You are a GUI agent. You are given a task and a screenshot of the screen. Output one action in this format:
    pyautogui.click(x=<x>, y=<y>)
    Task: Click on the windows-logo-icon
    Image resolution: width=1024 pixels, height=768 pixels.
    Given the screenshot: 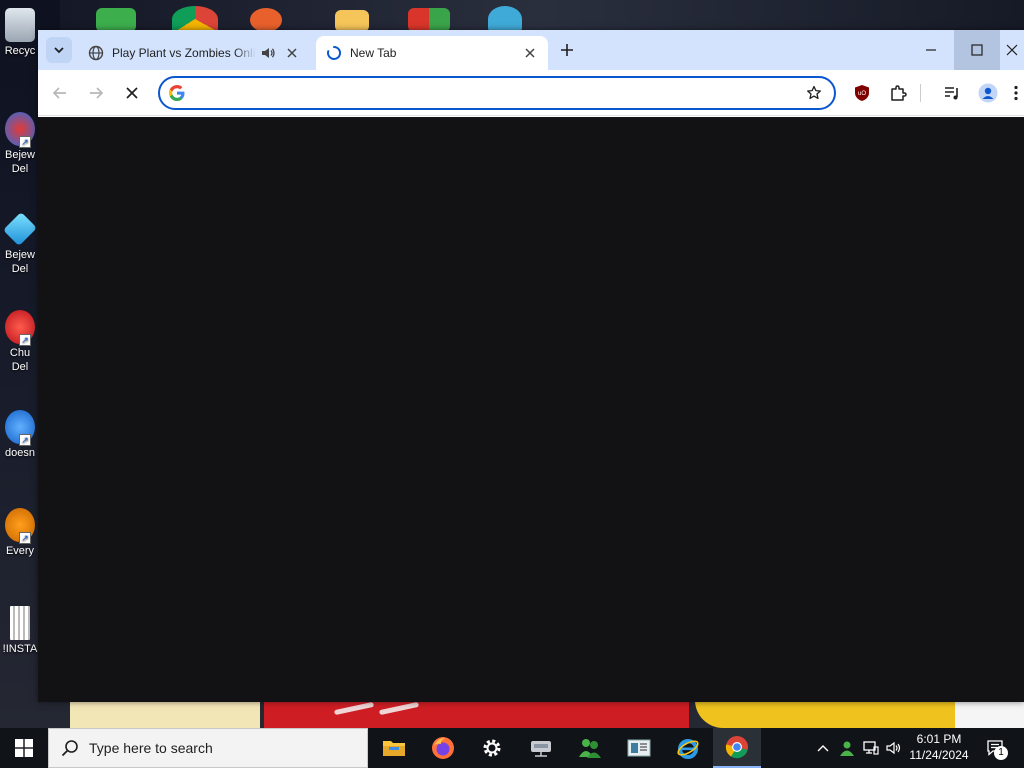 What is the action you would take?
    pyautogui.click(x=24, y=748)
    